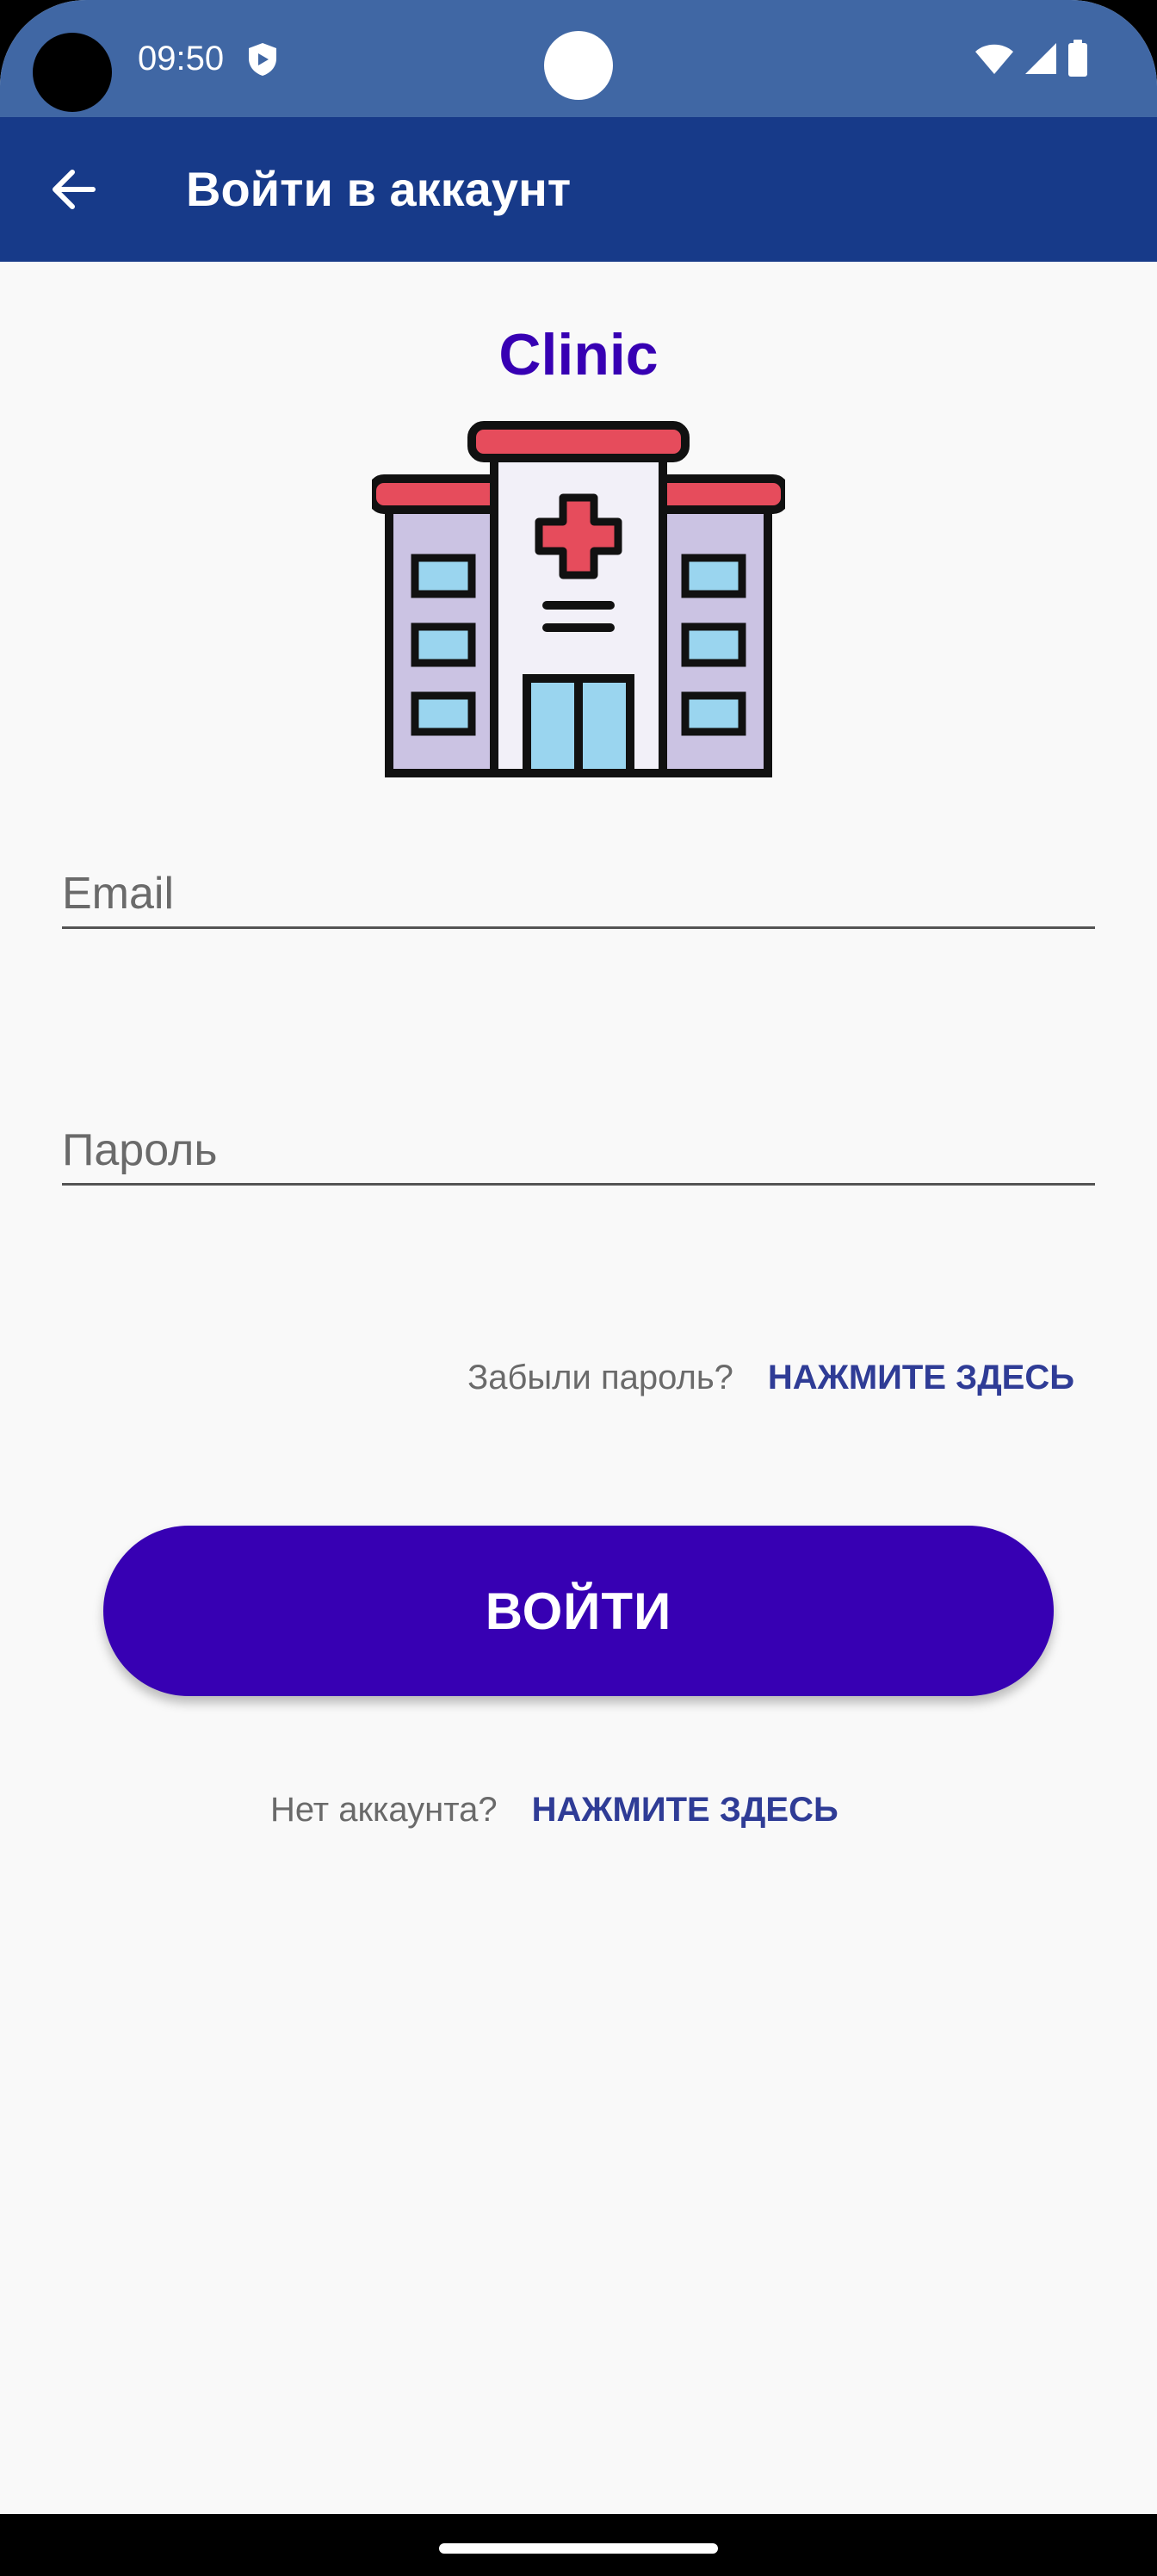  What do you see at coordinates (384, 1810) in the screenshot?
I see `register-prompt: Нет аккаунта?` at bounding box center [384, 1810].